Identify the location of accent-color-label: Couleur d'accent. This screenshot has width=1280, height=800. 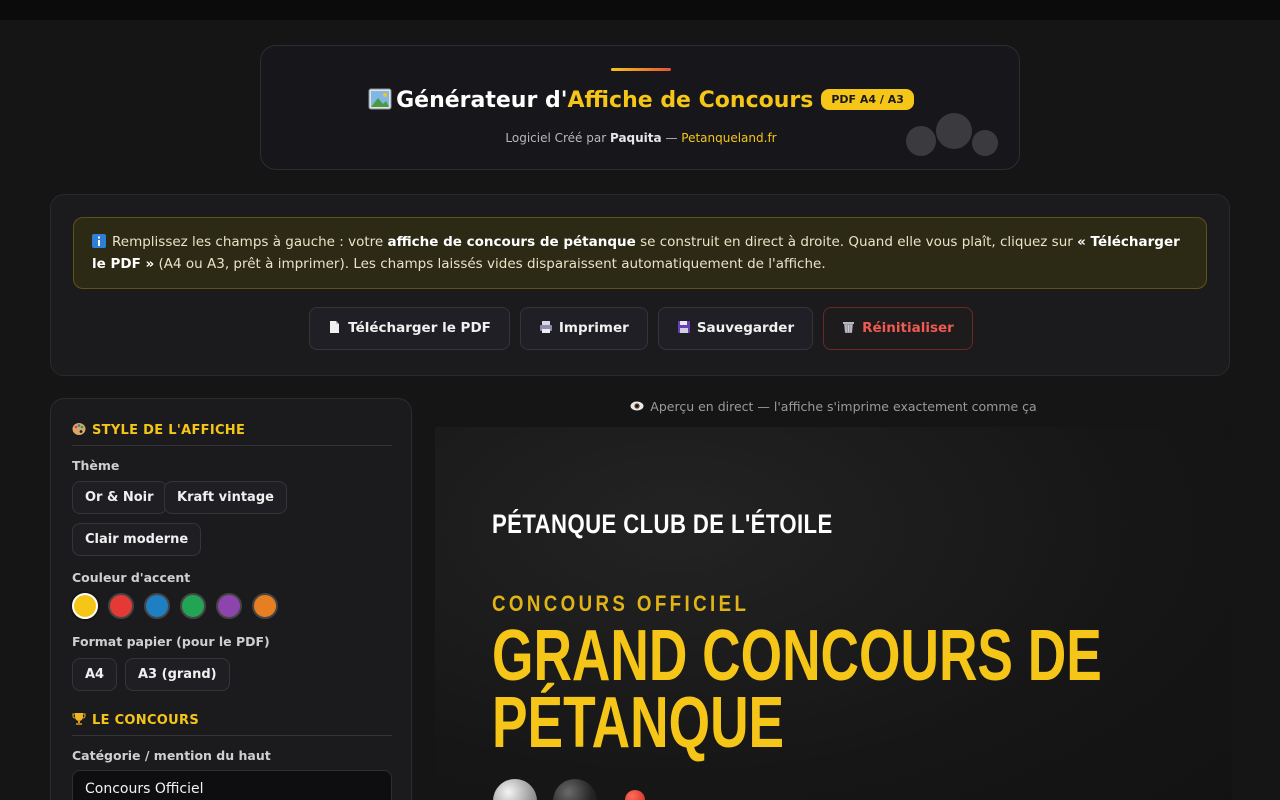
(131, 577).